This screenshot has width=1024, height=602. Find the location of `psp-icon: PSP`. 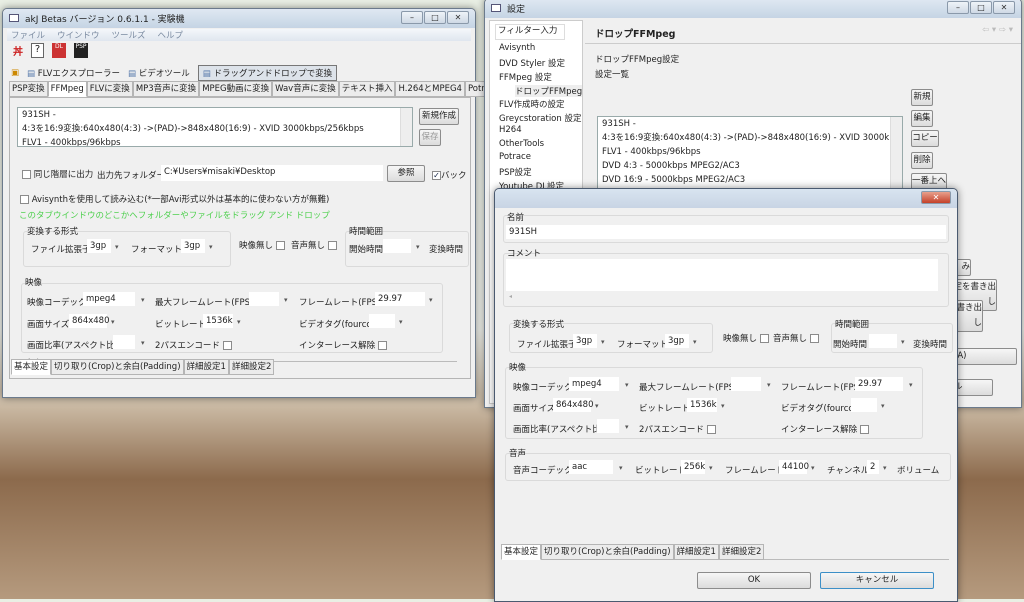

psp-icon: PSP is located at coordinates (81, 50).